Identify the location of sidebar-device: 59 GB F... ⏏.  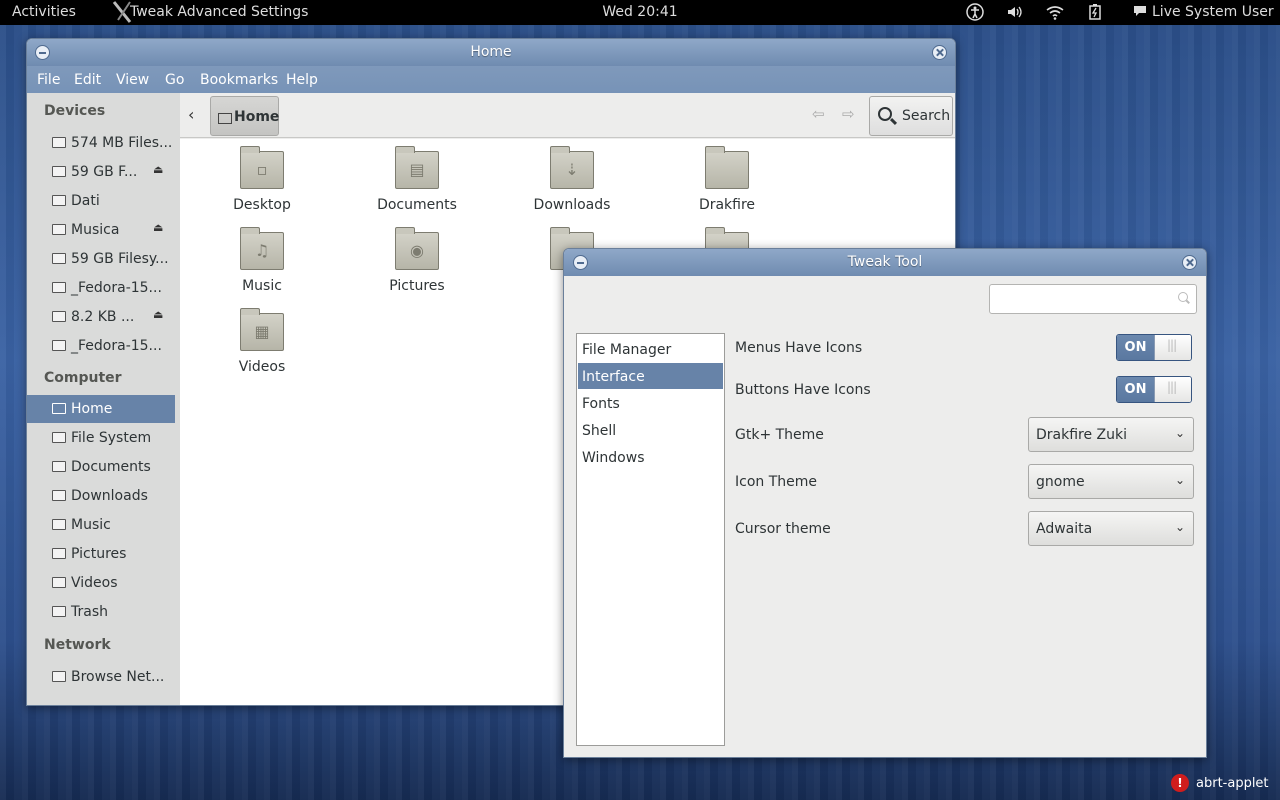
(101, 172).